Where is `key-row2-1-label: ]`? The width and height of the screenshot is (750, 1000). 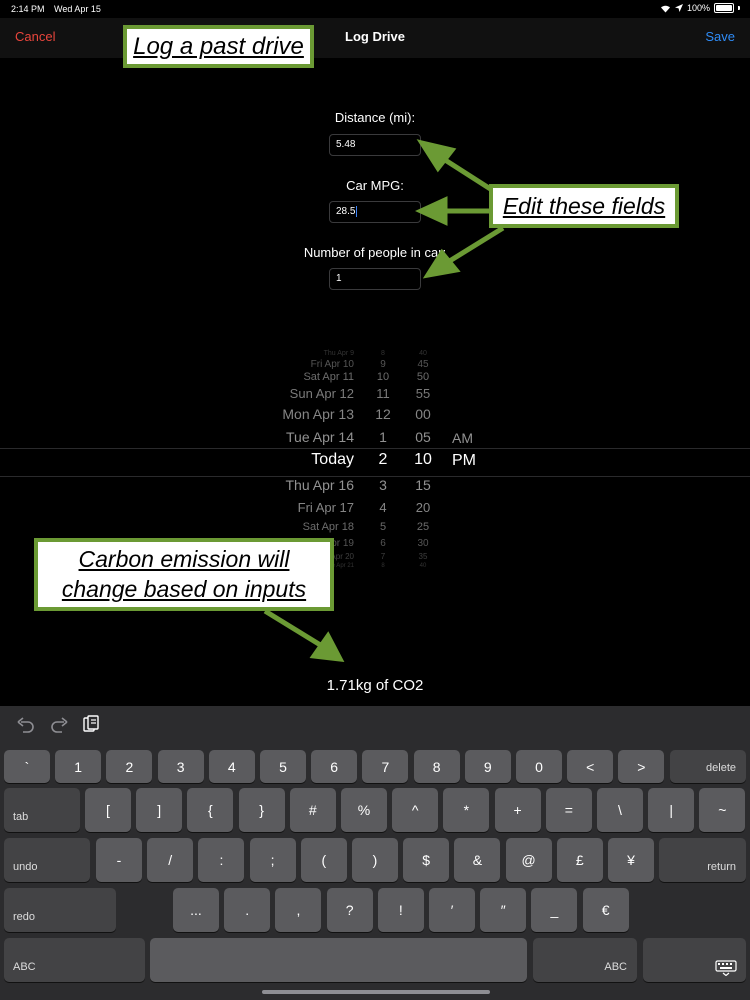
key-row2-1-label: ] is located at coordinates (159, 810).